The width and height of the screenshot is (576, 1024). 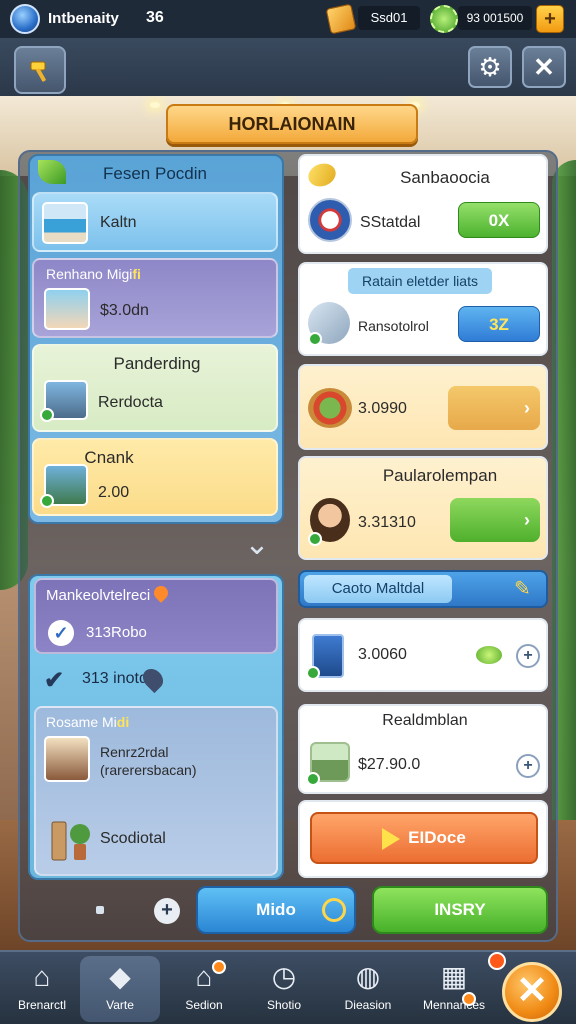 What do you see at coordinates (460, 910) in the screenshot?
I see `insry-button: INSRY` at bounding box center [460, 910].